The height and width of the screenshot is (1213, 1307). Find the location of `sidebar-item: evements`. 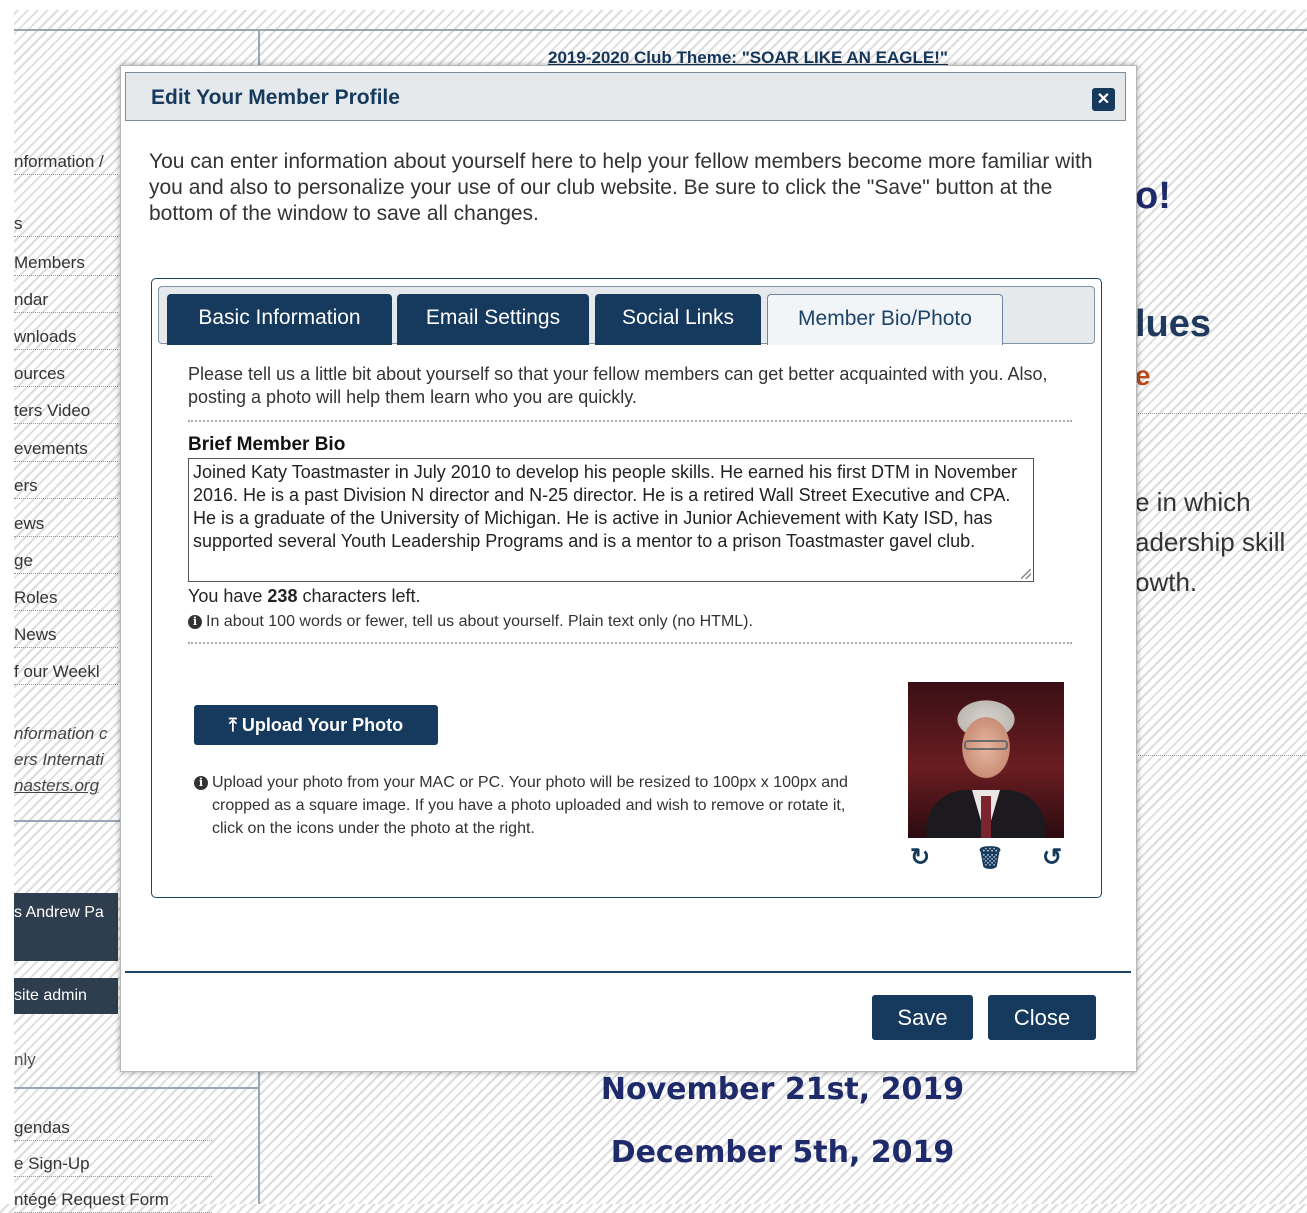

sidebar-item: evements is located at coordinates (66, 450).